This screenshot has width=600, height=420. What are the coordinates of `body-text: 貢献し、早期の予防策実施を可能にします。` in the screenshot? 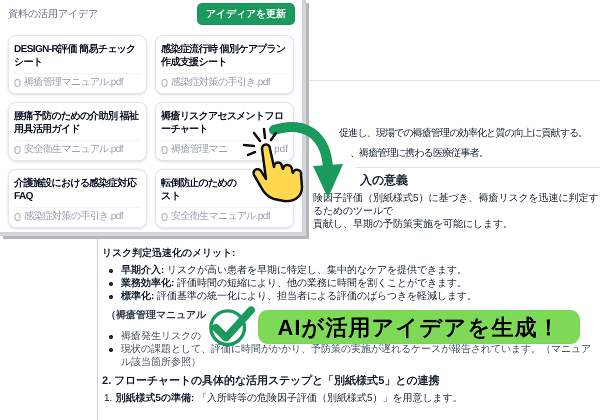 It's located at (413, 224).